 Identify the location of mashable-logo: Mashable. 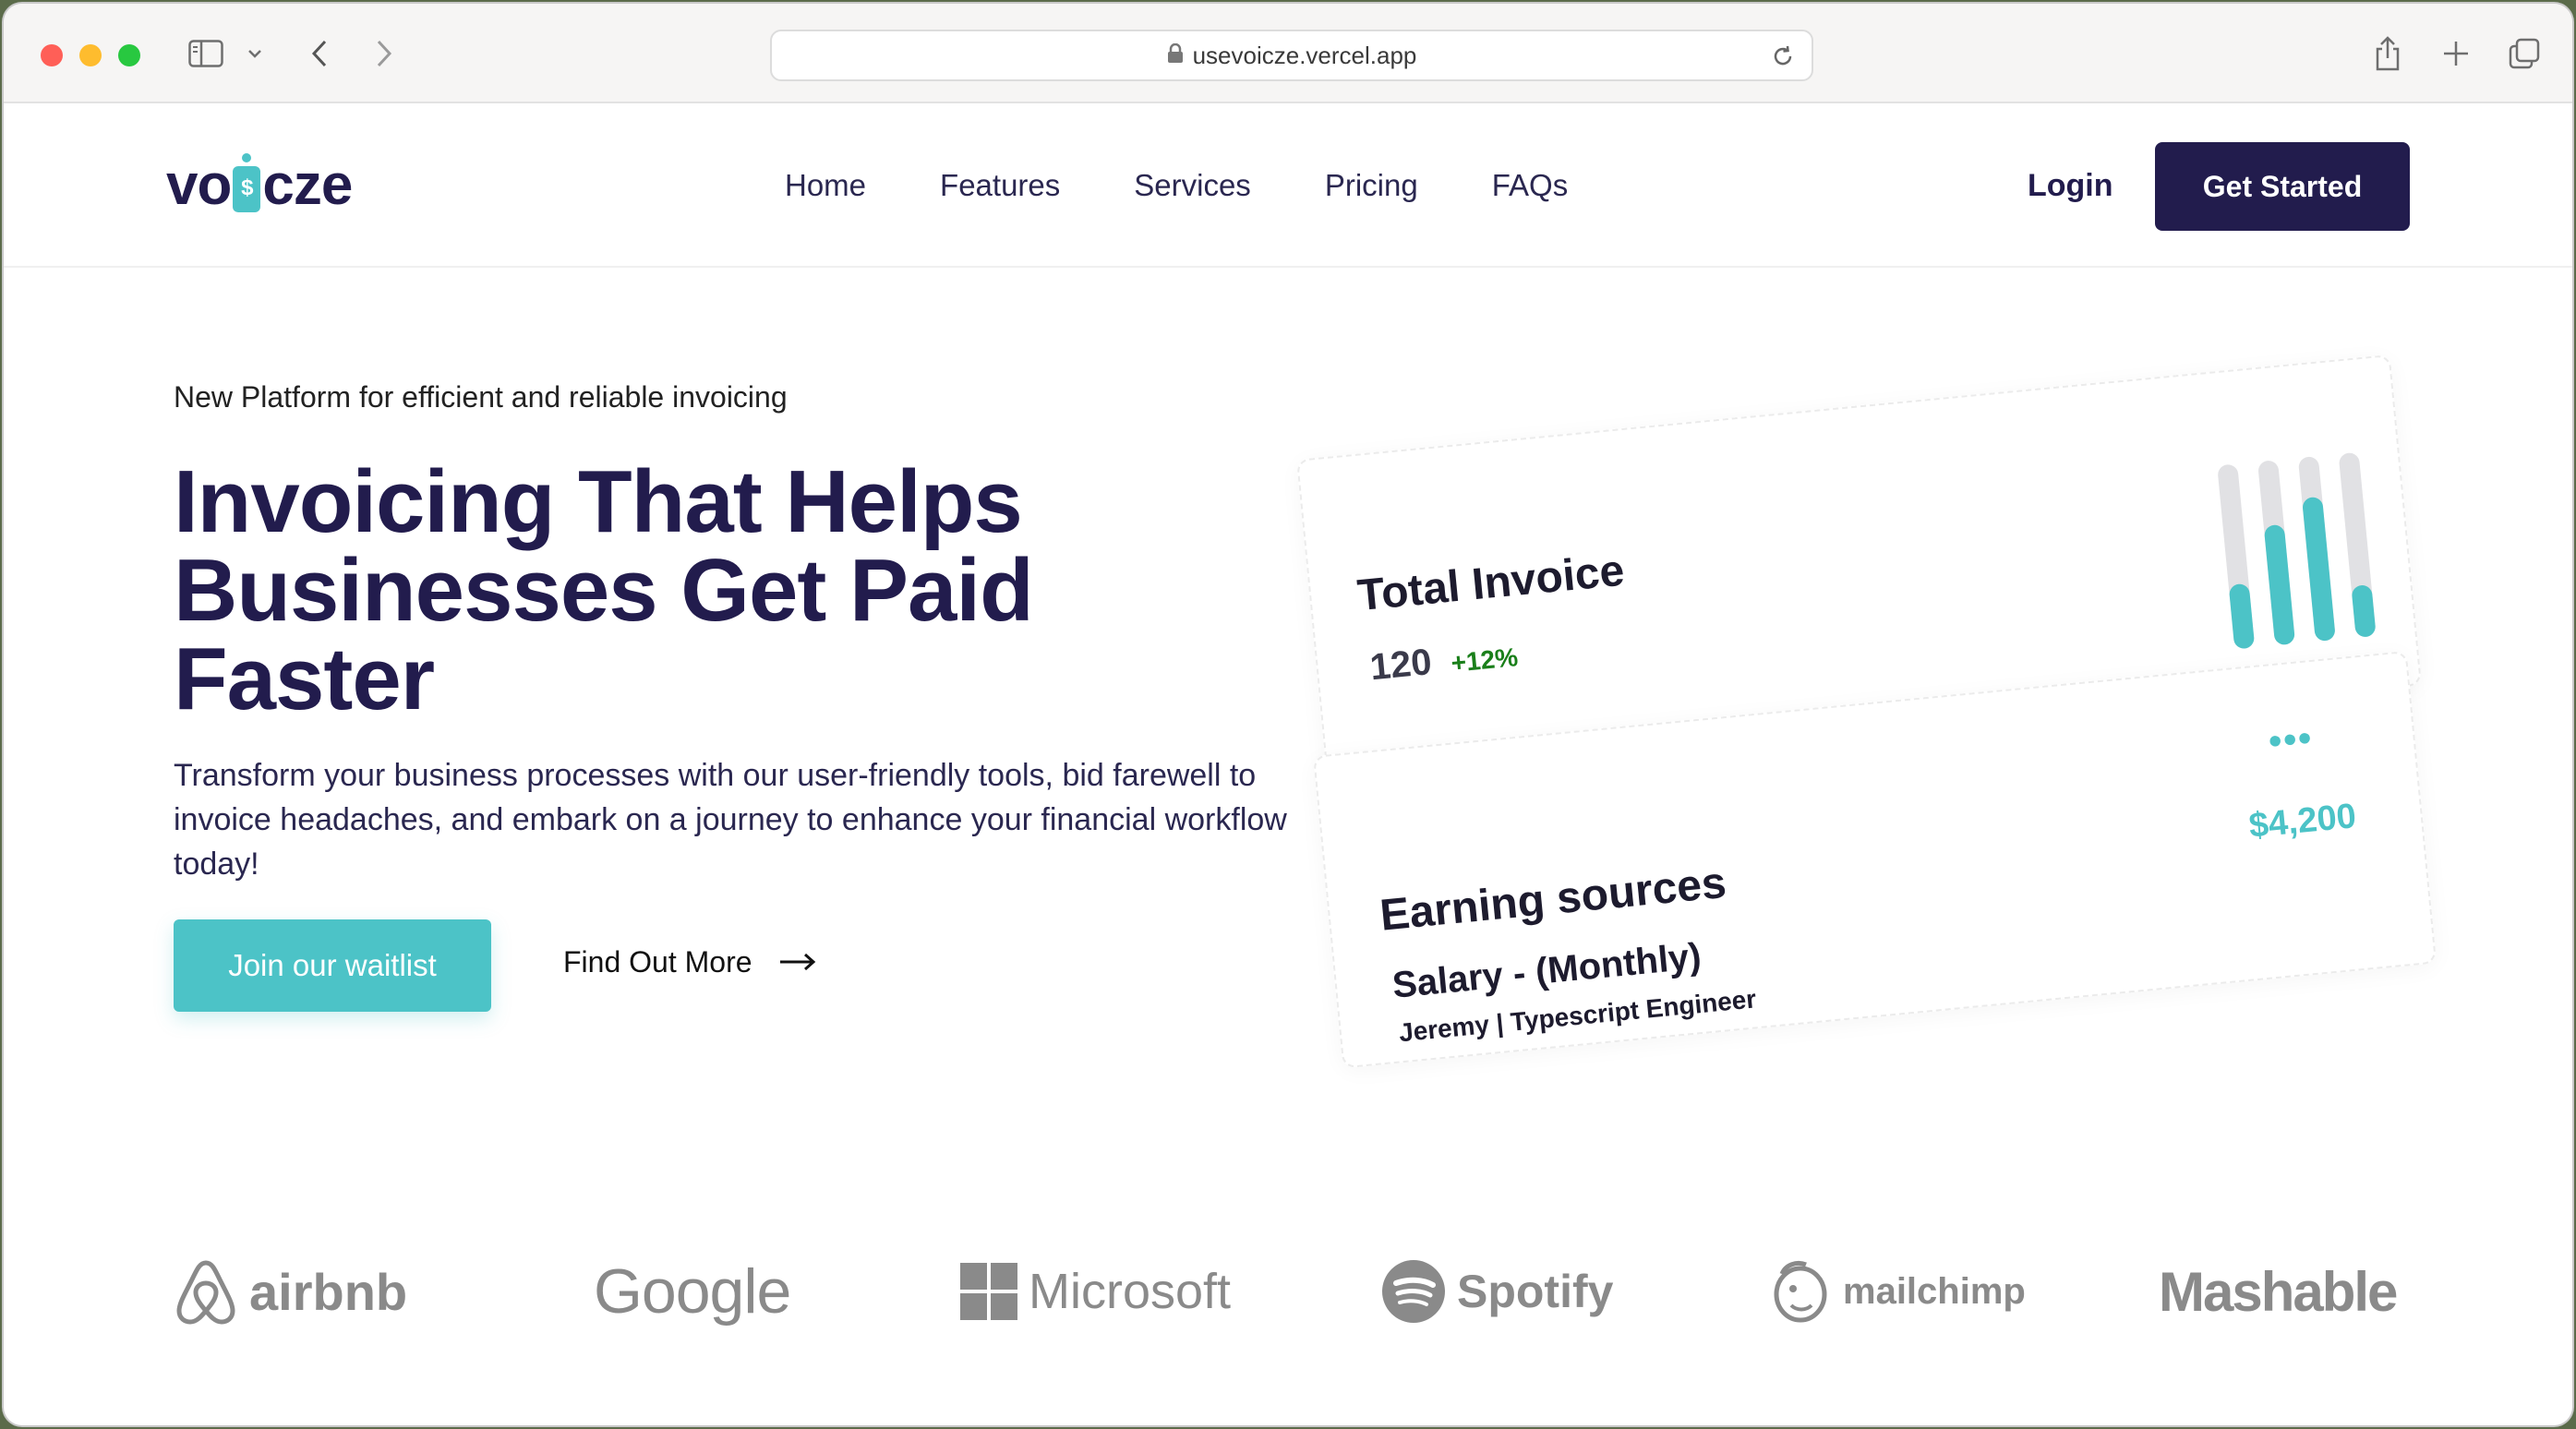
(2278, 1291).